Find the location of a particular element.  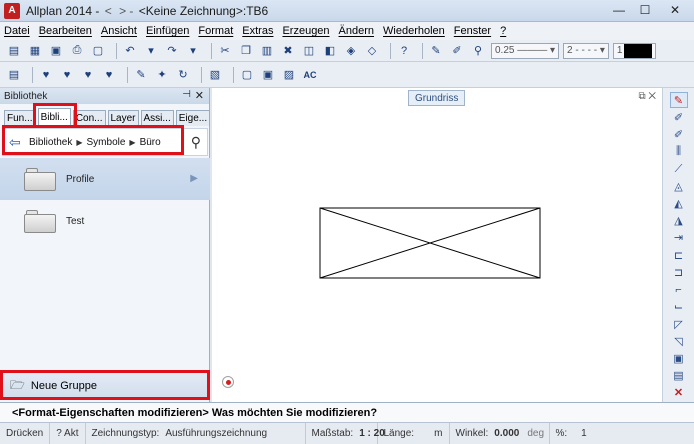

nav-back-arrow: < is located at coordinates (108, 11).